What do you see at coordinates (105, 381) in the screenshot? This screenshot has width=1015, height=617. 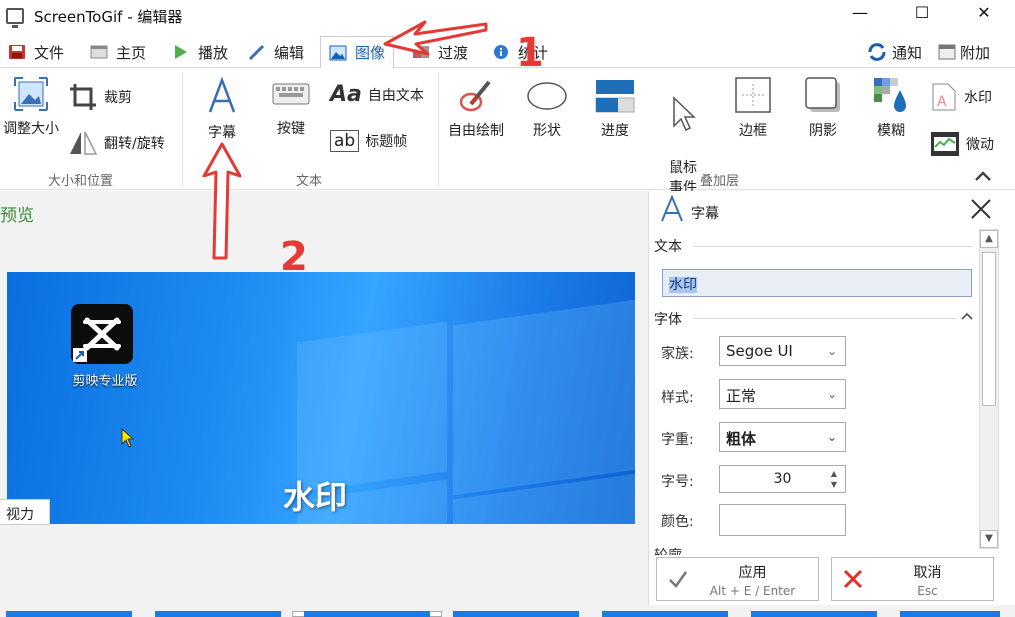 I see `desktop-icon-label: 剪映专业版` at bounding box center [105, 381].